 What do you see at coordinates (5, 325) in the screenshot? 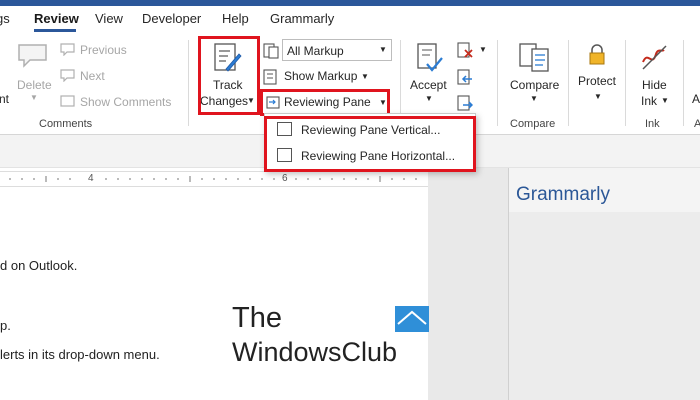
I see `document-line: p.` at bounding box center [5, 325].